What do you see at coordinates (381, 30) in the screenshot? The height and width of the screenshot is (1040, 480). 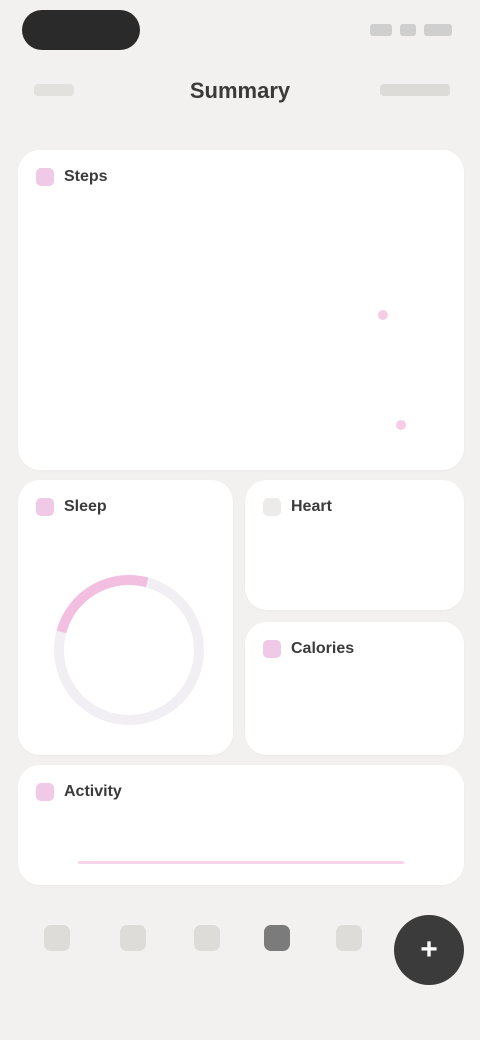 I see `signal-icon` at bounding box center [381, 30].